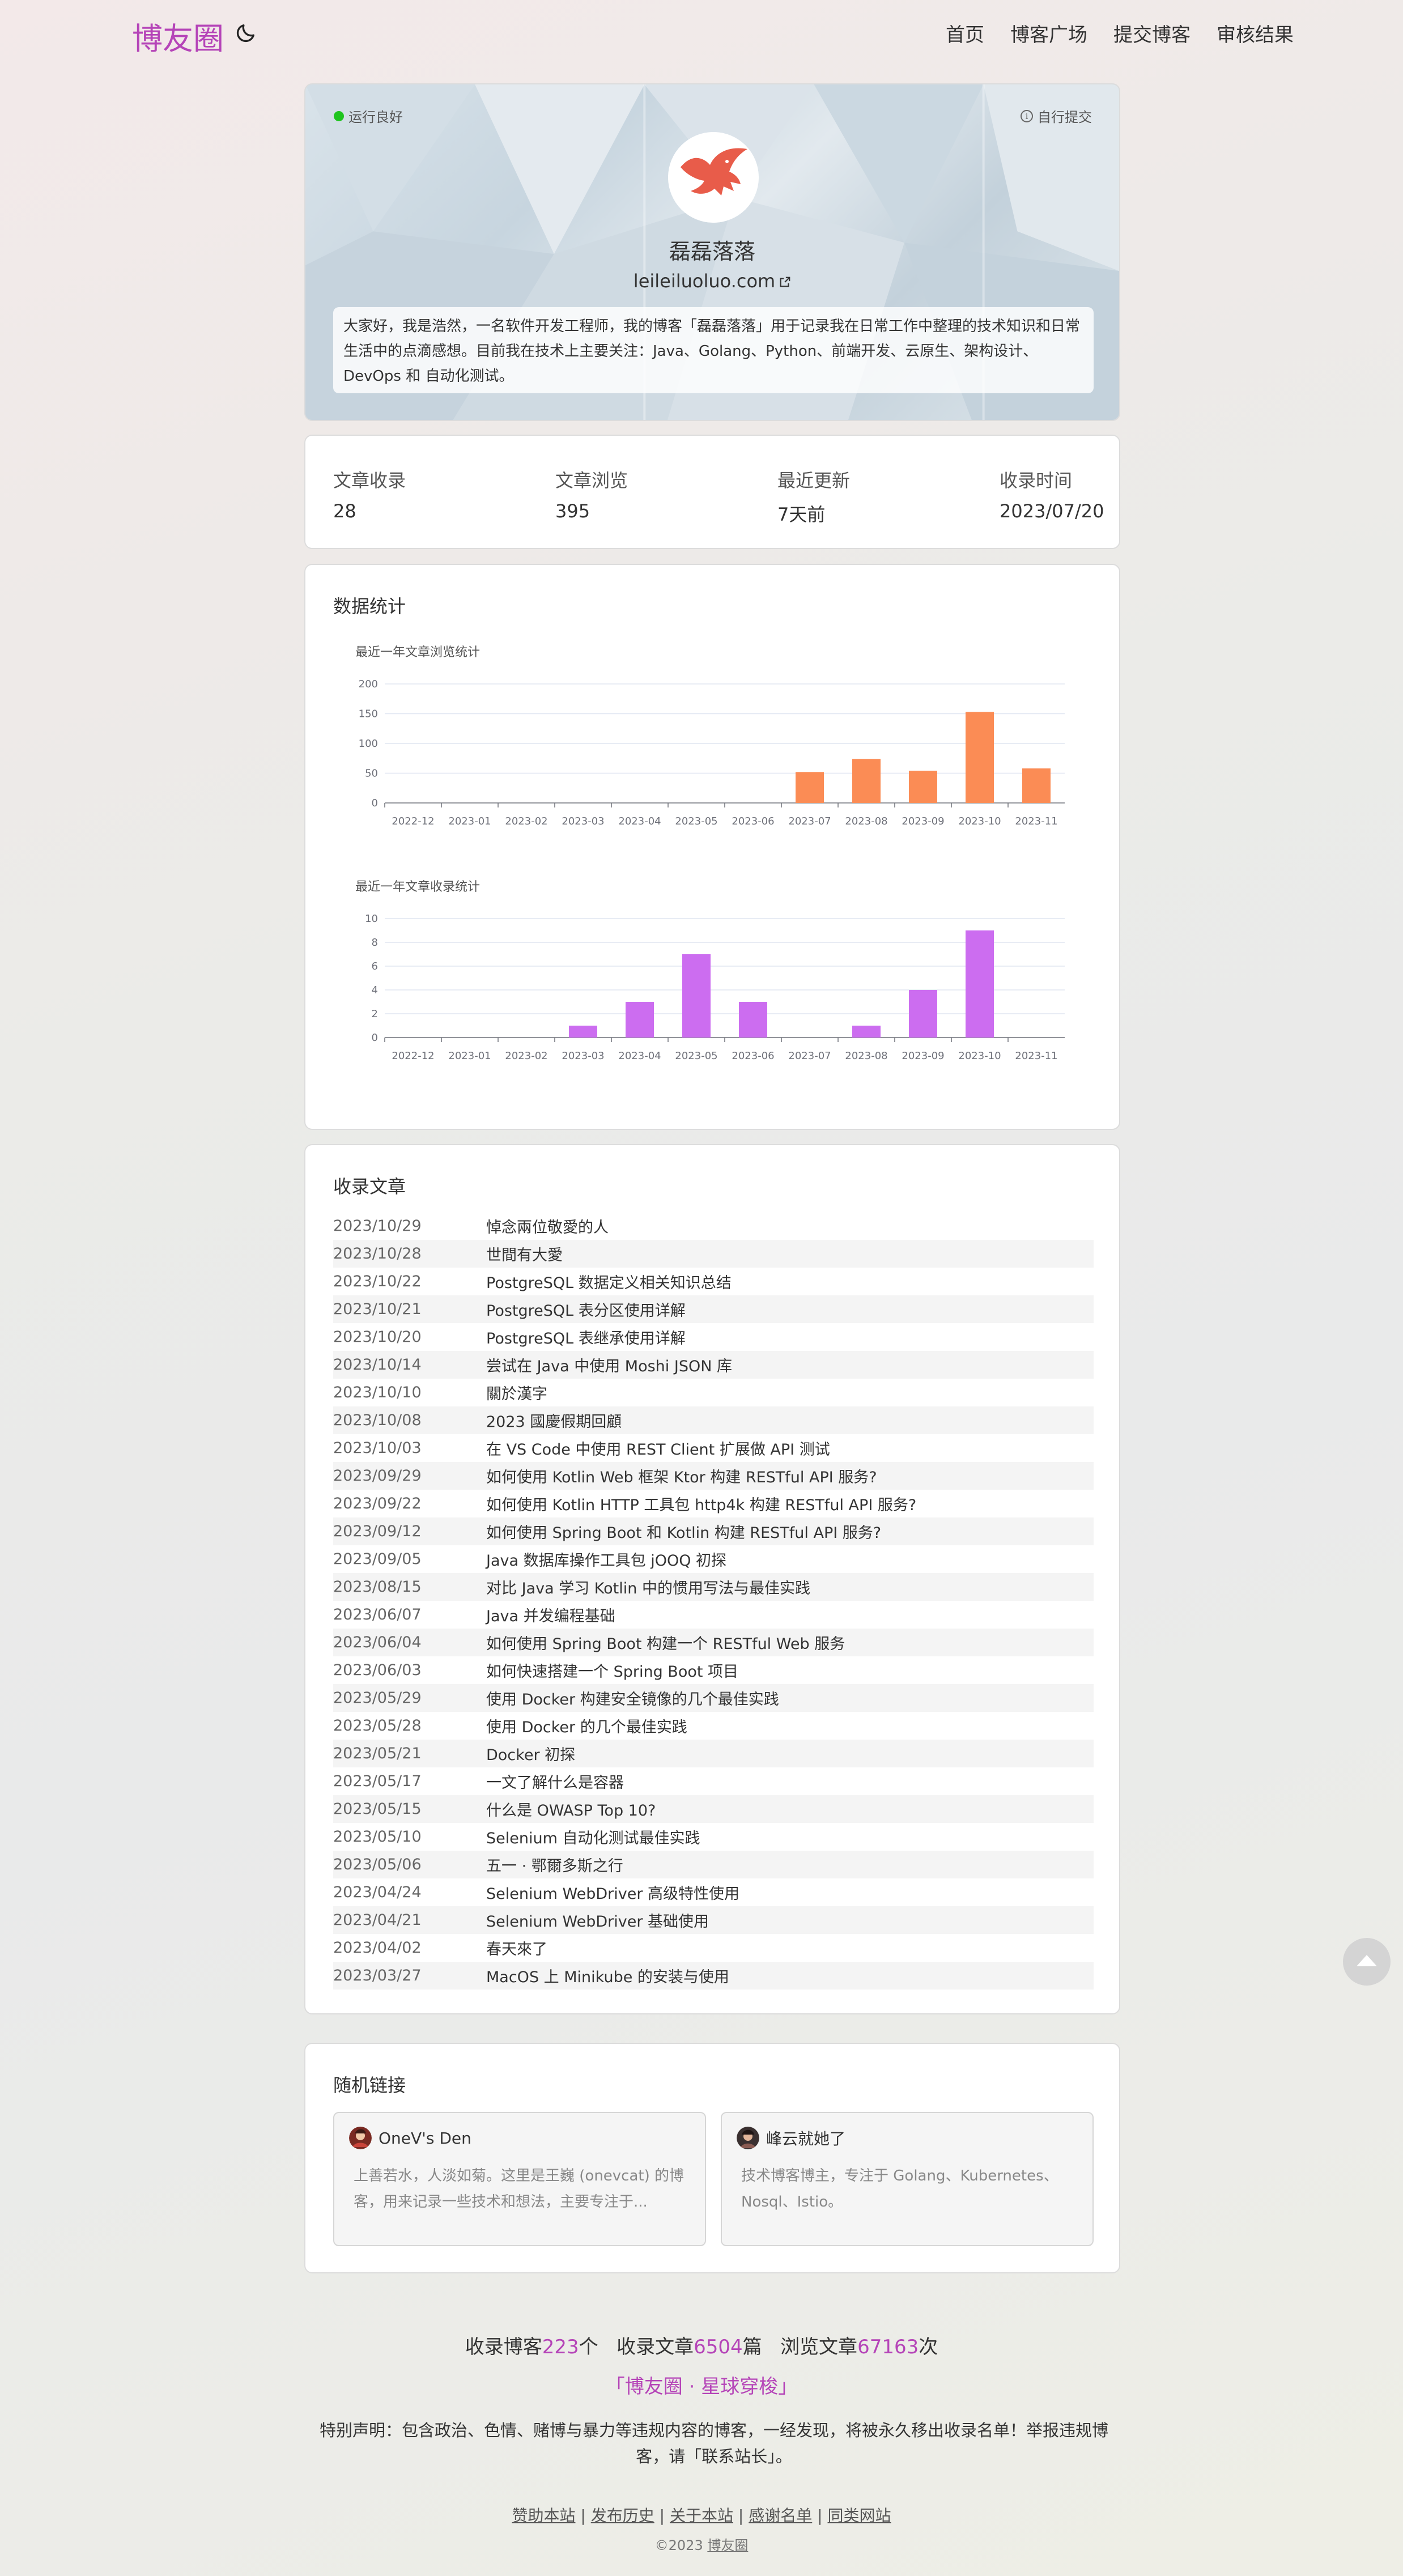  Describe the element at coordinates (606, 1559) in the screenshot. I see `article-title-link: Java 数据库操作工具包 jOOQ 初探` at that location.